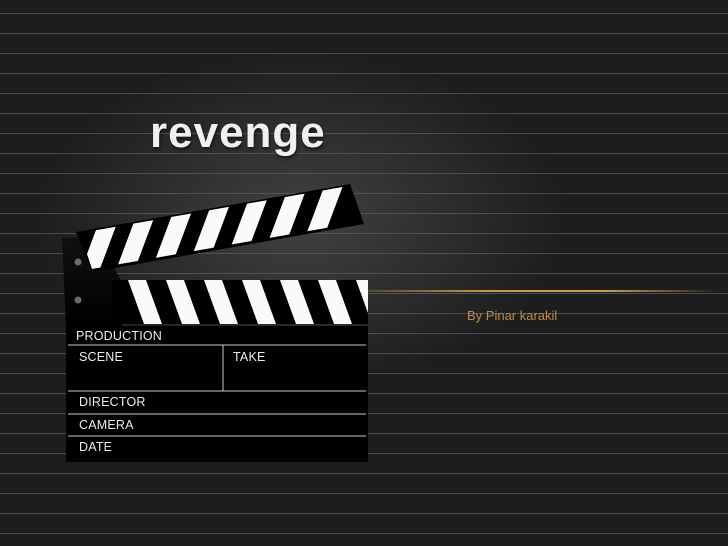  Describe the element at coordinates (96, 447) in the screenshot. I see `date-label: DATE` at that location.